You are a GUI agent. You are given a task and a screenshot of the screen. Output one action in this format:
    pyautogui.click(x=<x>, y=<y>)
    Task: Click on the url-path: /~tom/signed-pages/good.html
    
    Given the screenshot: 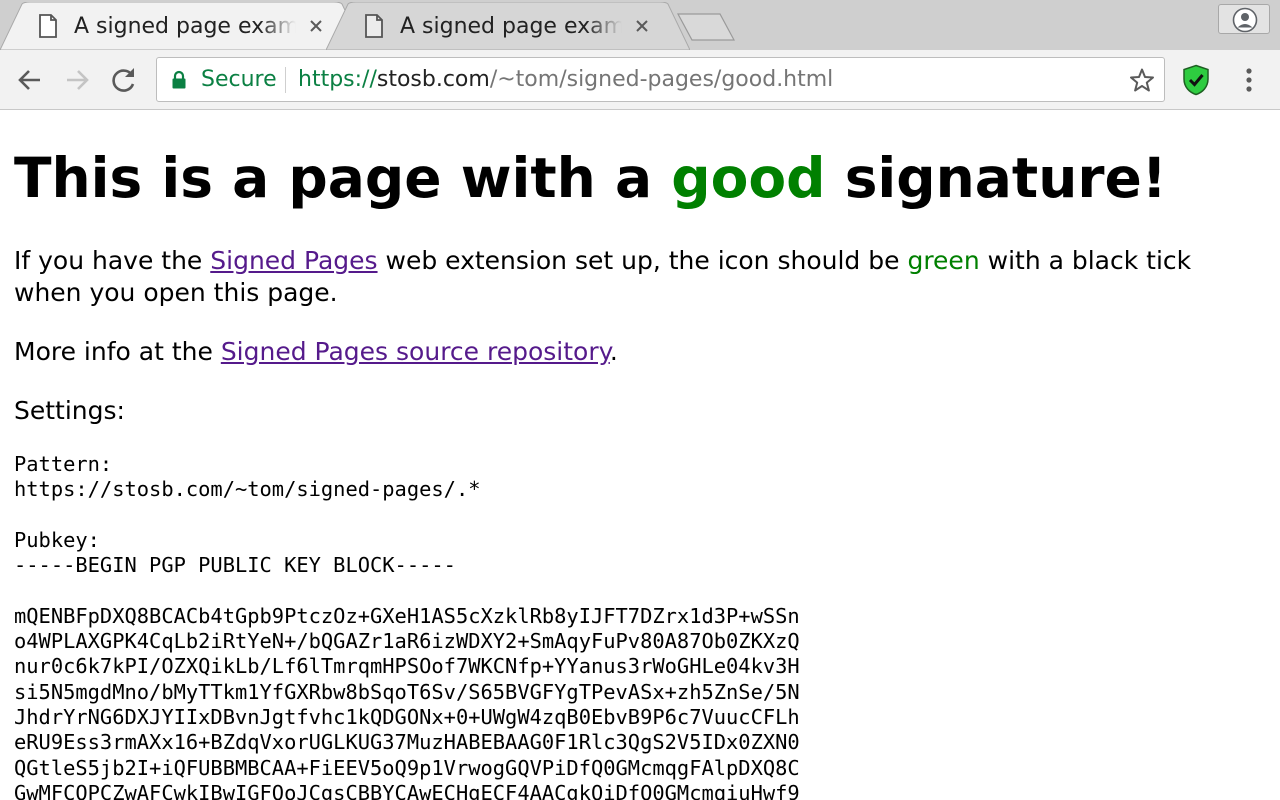 What is the action you would take?
    pyautogui.click(x=661, y=79)
    